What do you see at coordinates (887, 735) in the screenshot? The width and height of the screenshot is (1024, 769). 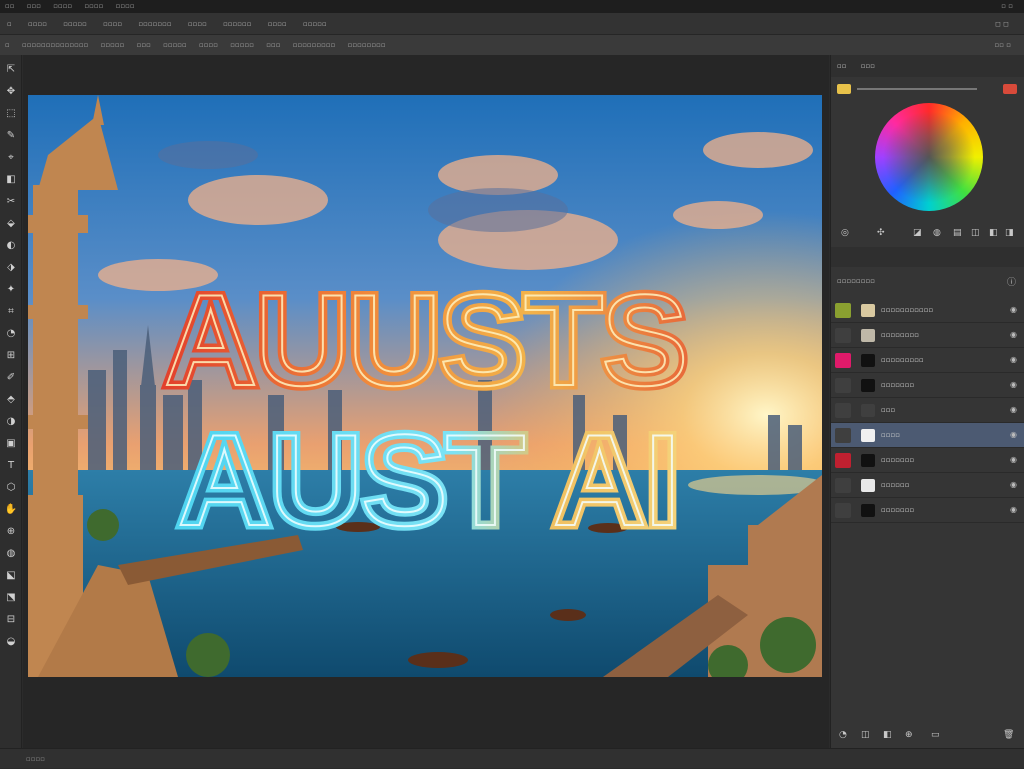 I see `adjustment-icon: ◧` at bounding box center [887, 735].